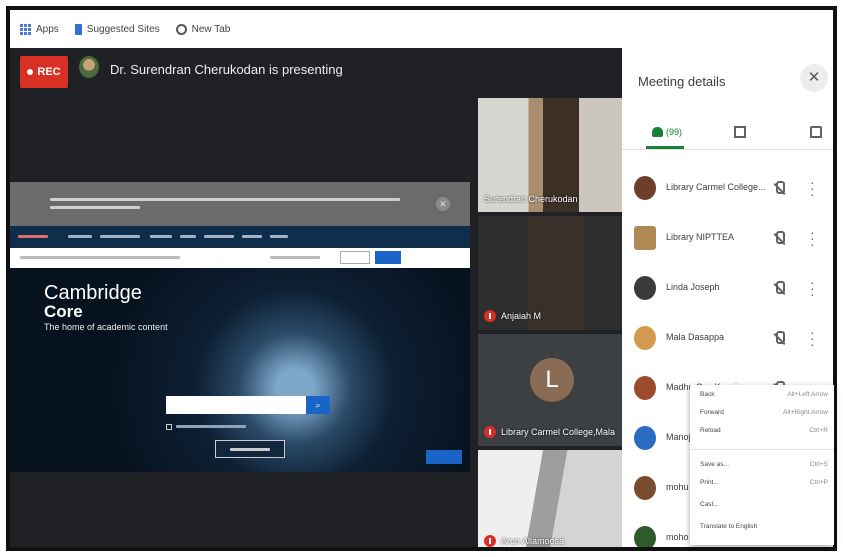 The image size is (843, 557). What do you see at coordinates (727, 149) in the screenshot?
I see `panel-divider` at bounding box center [727, 149].